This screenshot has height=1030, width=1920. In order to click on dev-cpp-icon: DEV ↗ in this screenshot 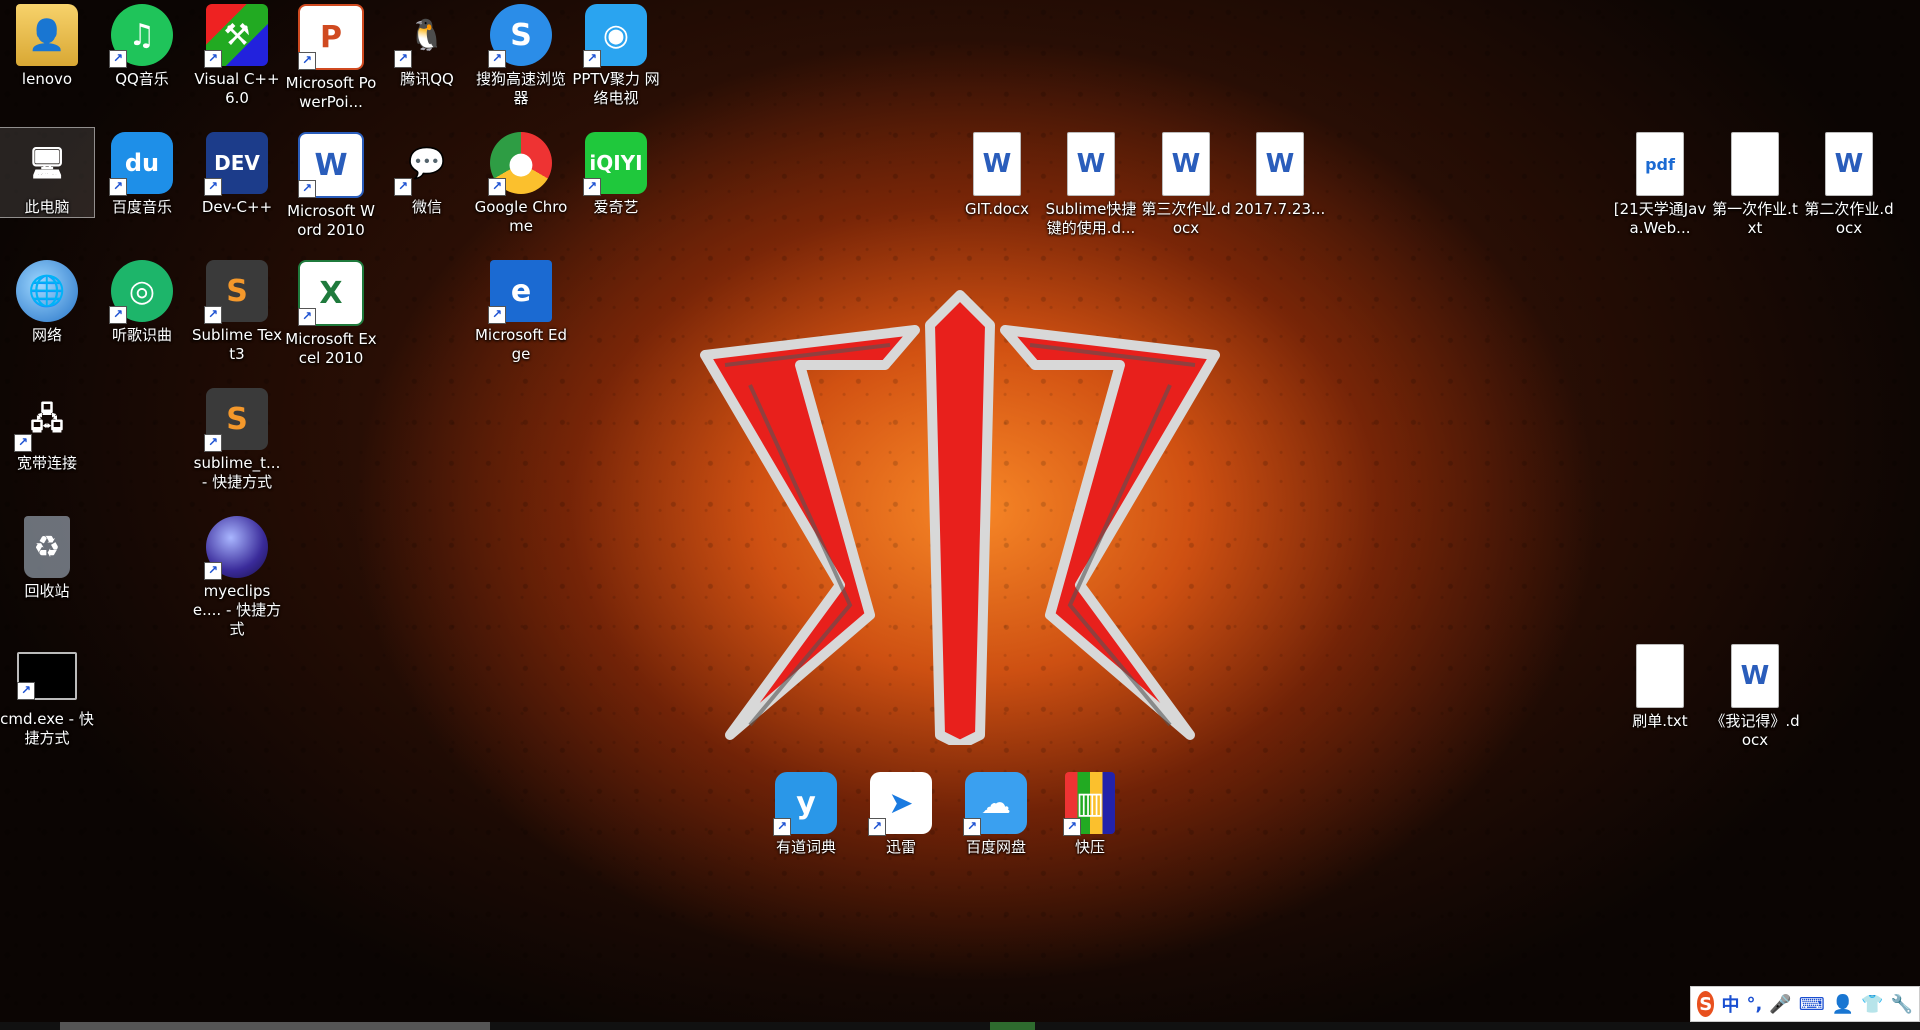, I will do `click(236, 164)`.